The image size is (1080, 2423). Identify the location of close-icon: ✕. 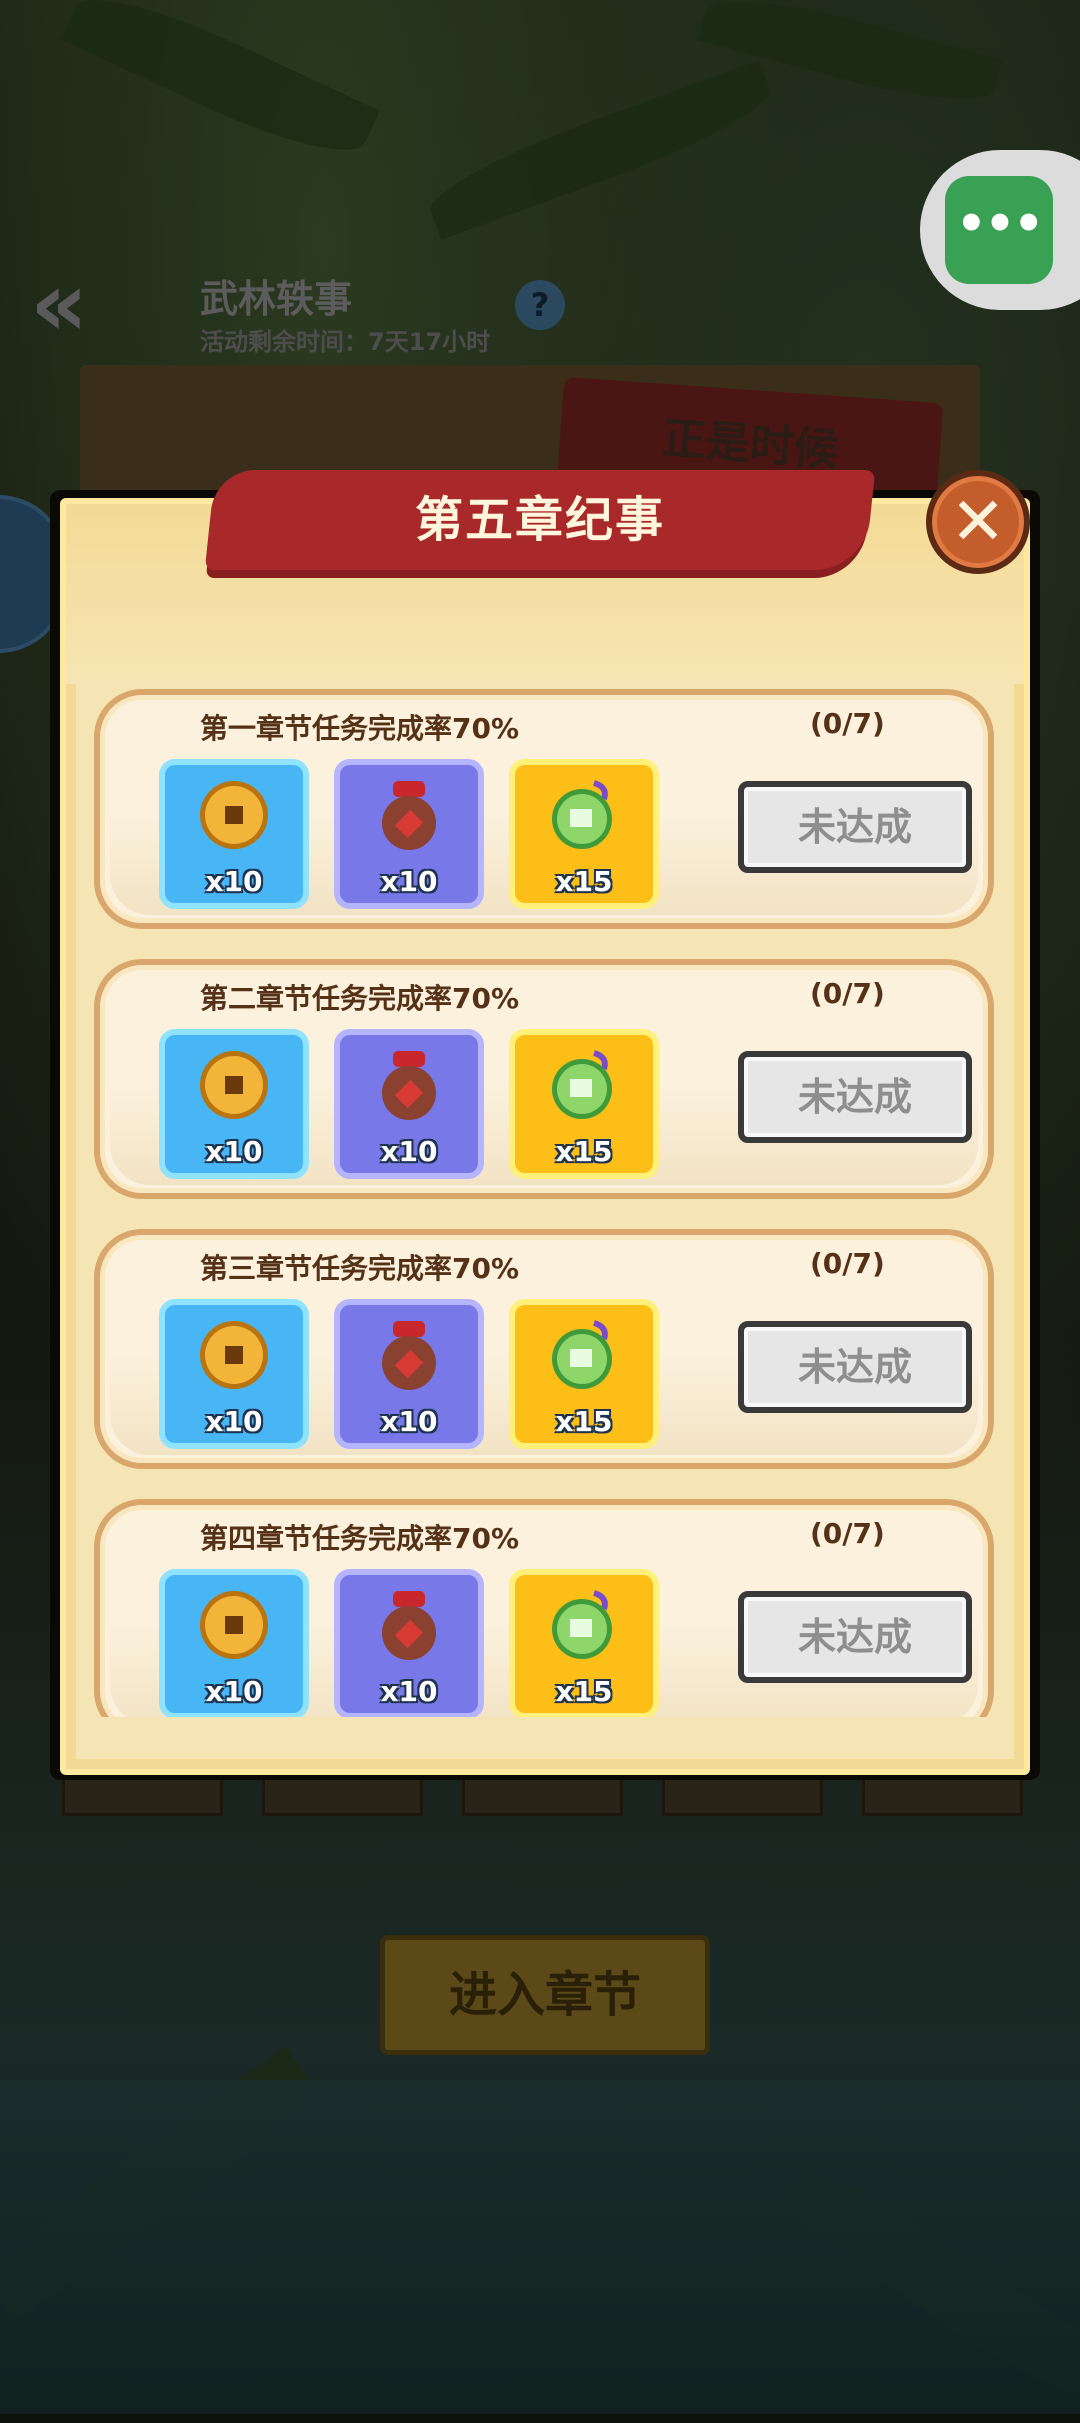
(978, 521).